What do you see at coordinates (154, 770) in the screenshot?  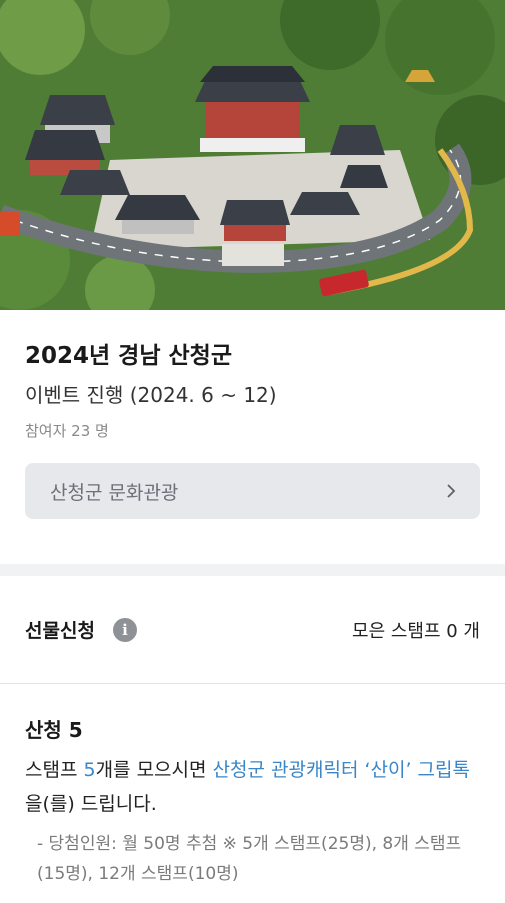 I see `desc-mid: 개를 모으시면` at bounding box center [154, 770].